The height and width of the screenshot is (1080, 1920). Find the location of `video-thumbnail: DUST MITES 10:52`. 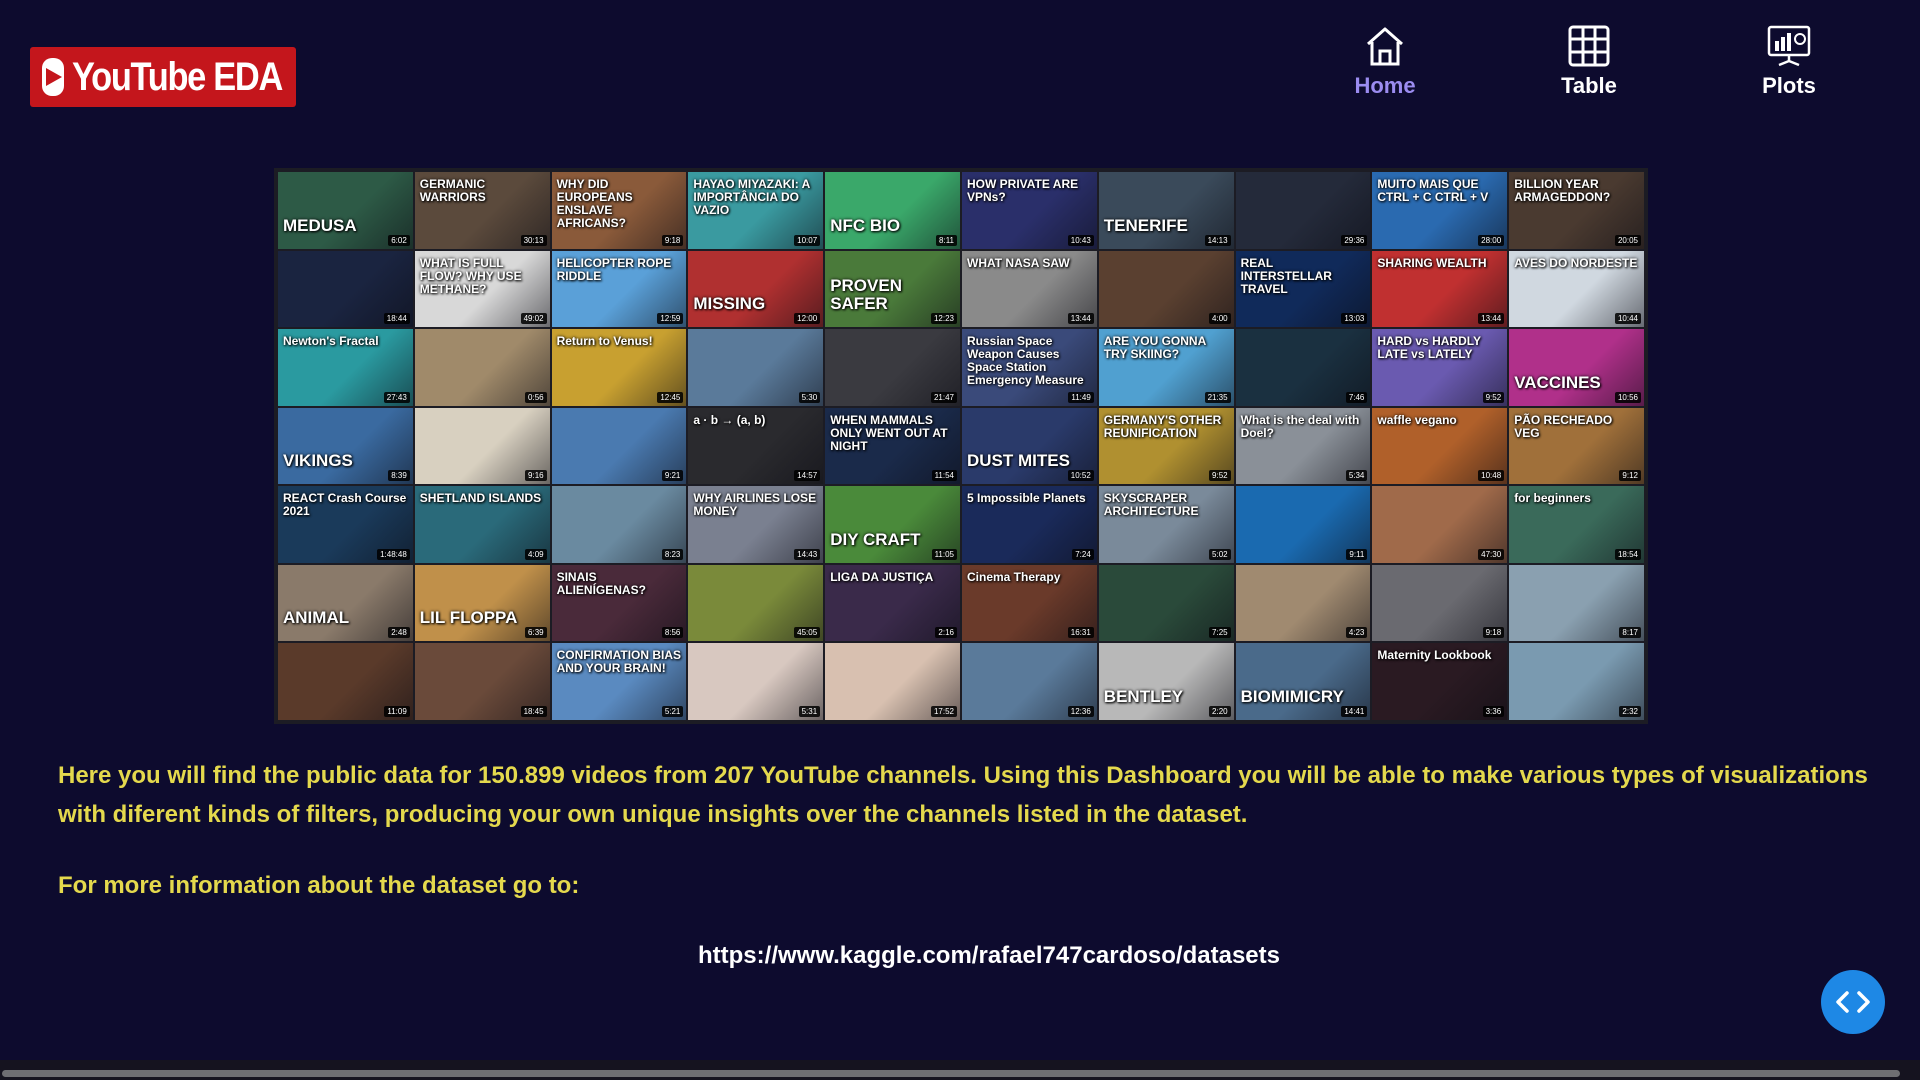

video-thumbnail: DUST MITES 10:52 is located at coordinates (1029, 446).